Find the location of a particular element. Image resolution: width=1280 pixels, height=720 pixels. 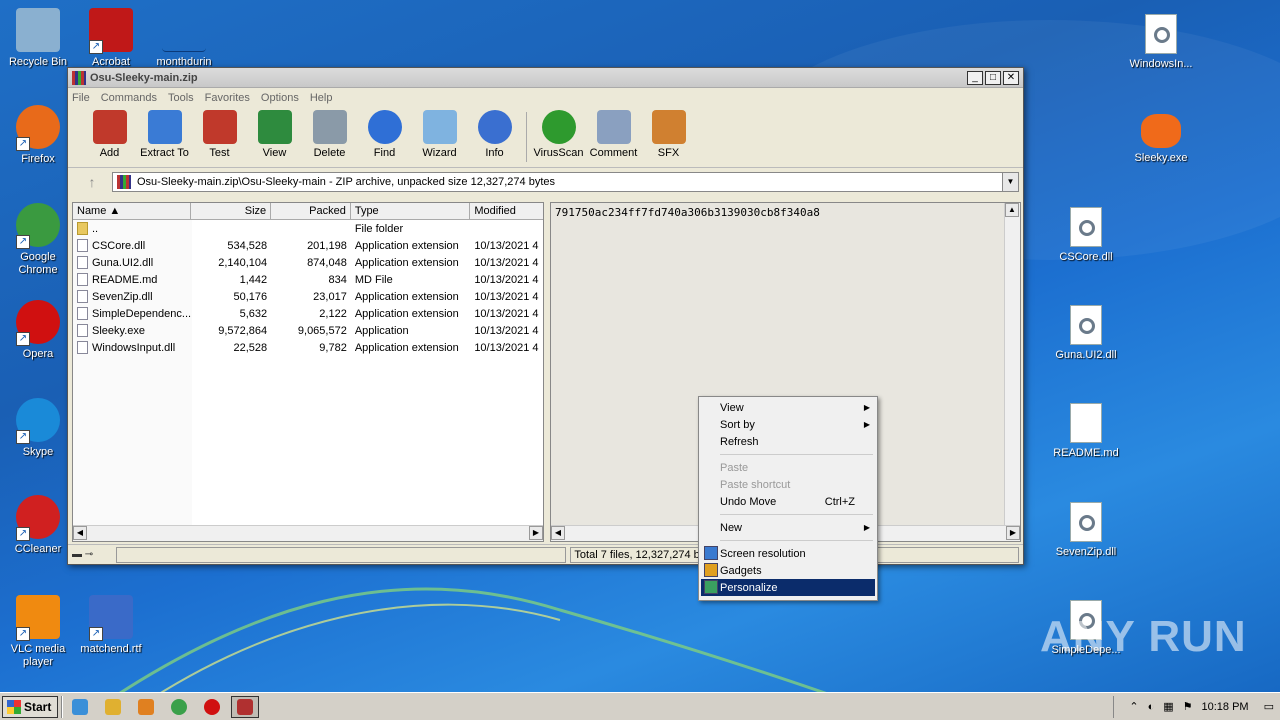

desktop-icon-recycle-bin: Recycle Bin is located at coordinates (38, 38).